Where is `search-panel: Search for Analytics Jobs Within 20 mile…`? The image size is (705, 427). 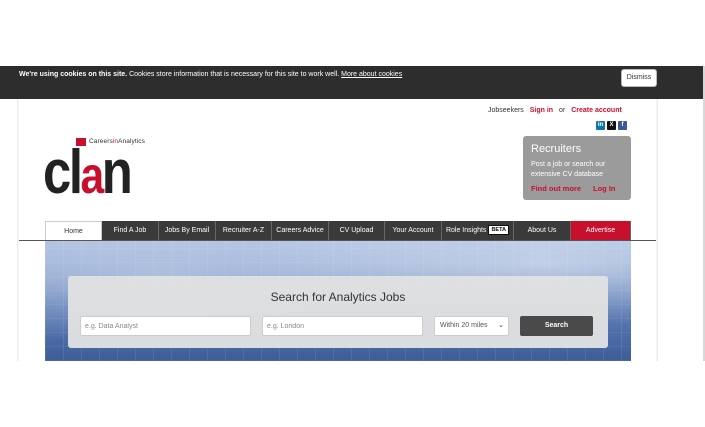 search-panel: Search for Analytics Jobs Within 20 mile… is located at coordinates (338, 312).